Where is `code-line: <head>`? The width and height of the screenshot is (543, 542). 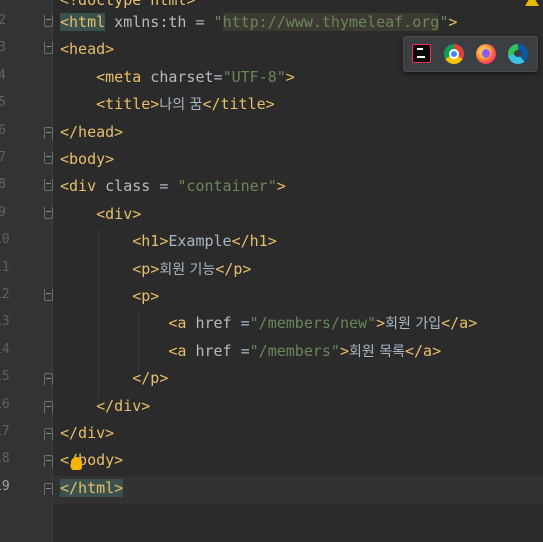 code-line: <head> is located at coordinates (87, 49).